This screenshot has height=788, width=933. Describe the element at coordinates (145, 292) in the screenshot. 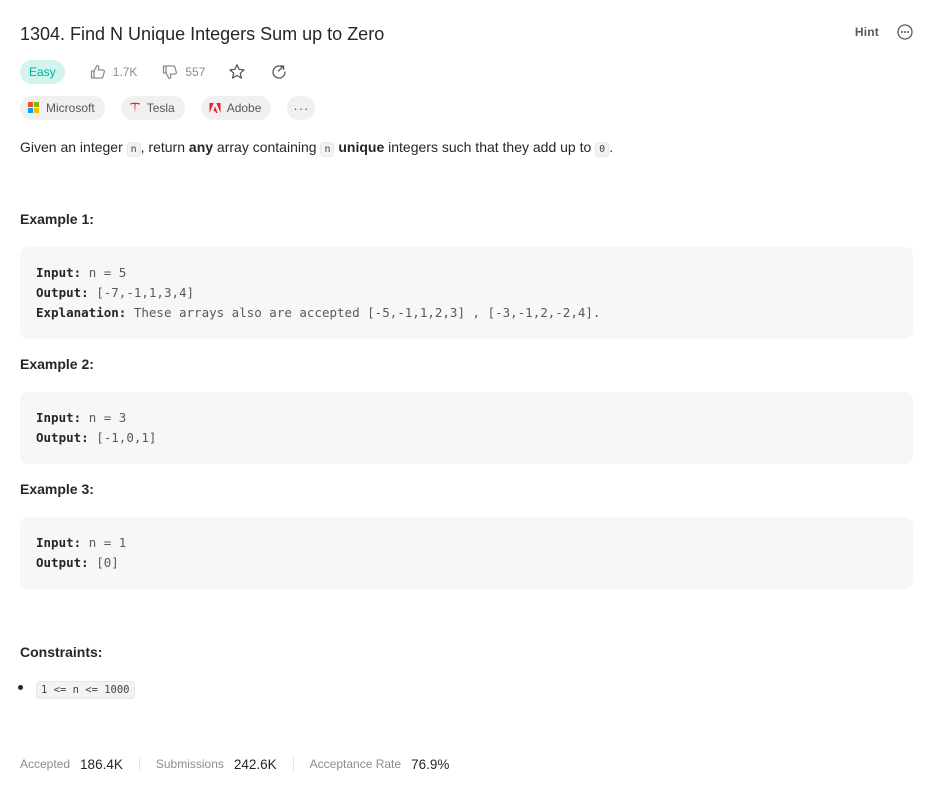

I see `example-value: [-7,-1,1,3,4]` at that location.